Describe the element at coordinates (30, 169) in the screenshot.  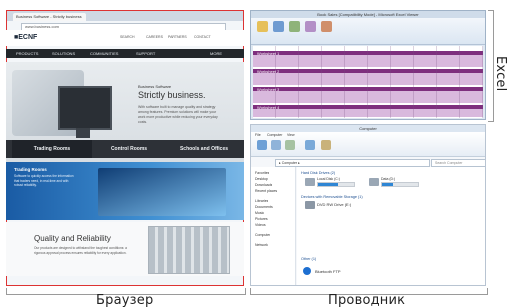
I see `promo-title: Trading Rooms` at that location.